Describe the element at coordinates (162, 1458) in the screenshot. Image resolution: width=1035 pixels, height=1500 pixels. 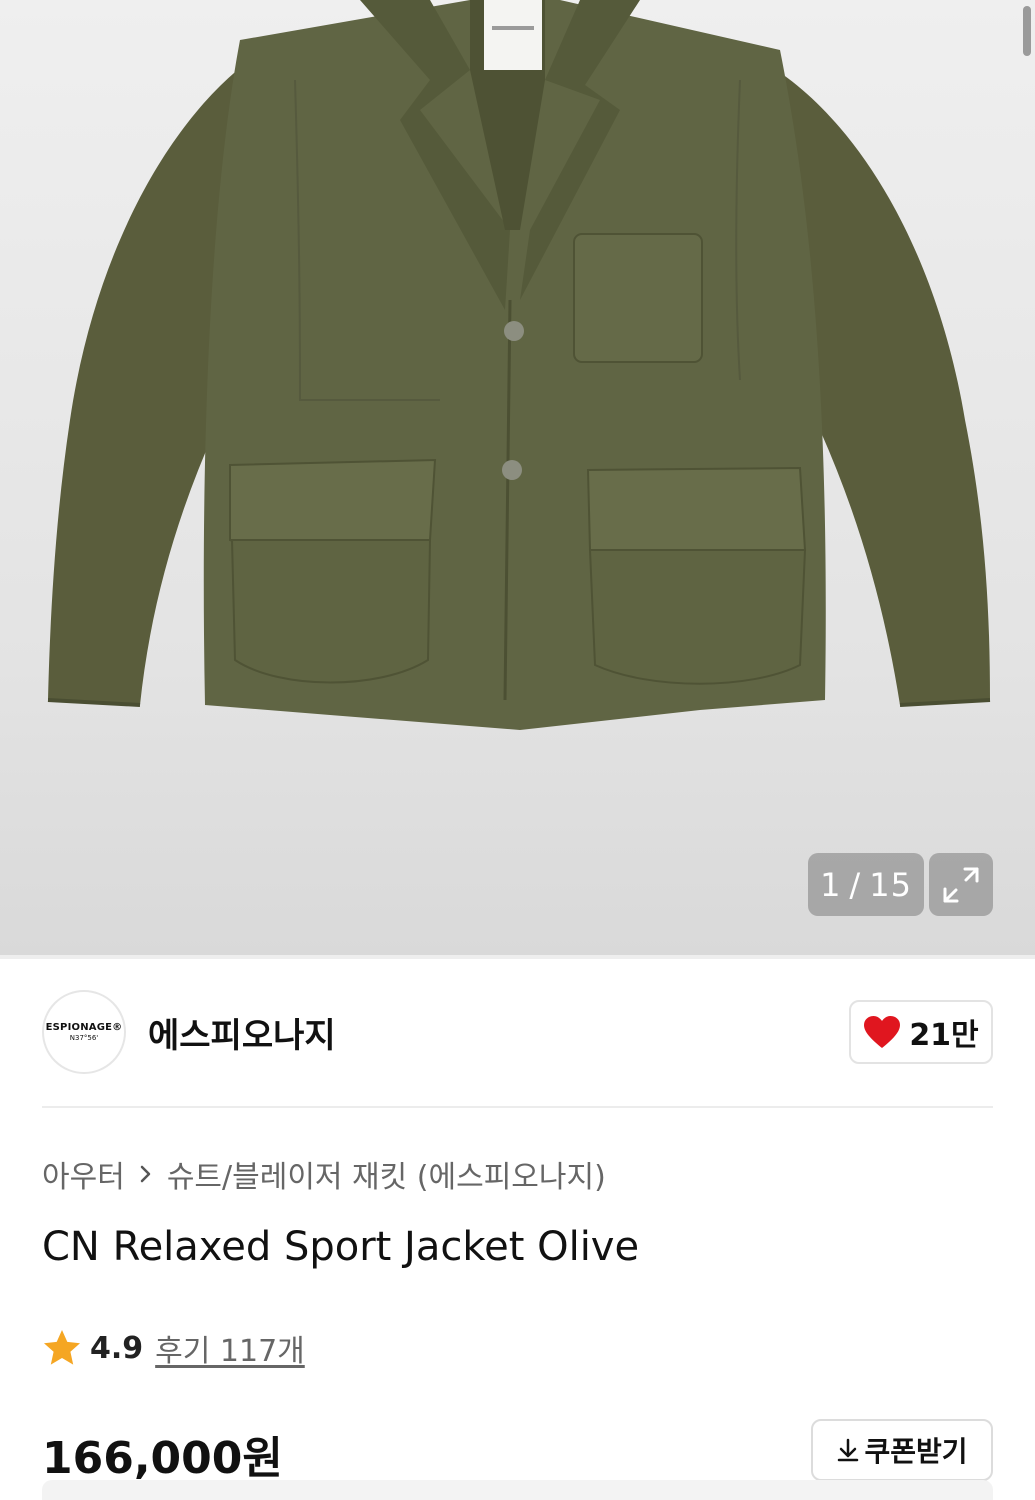
I see `product-price: 166,000원` at that location.